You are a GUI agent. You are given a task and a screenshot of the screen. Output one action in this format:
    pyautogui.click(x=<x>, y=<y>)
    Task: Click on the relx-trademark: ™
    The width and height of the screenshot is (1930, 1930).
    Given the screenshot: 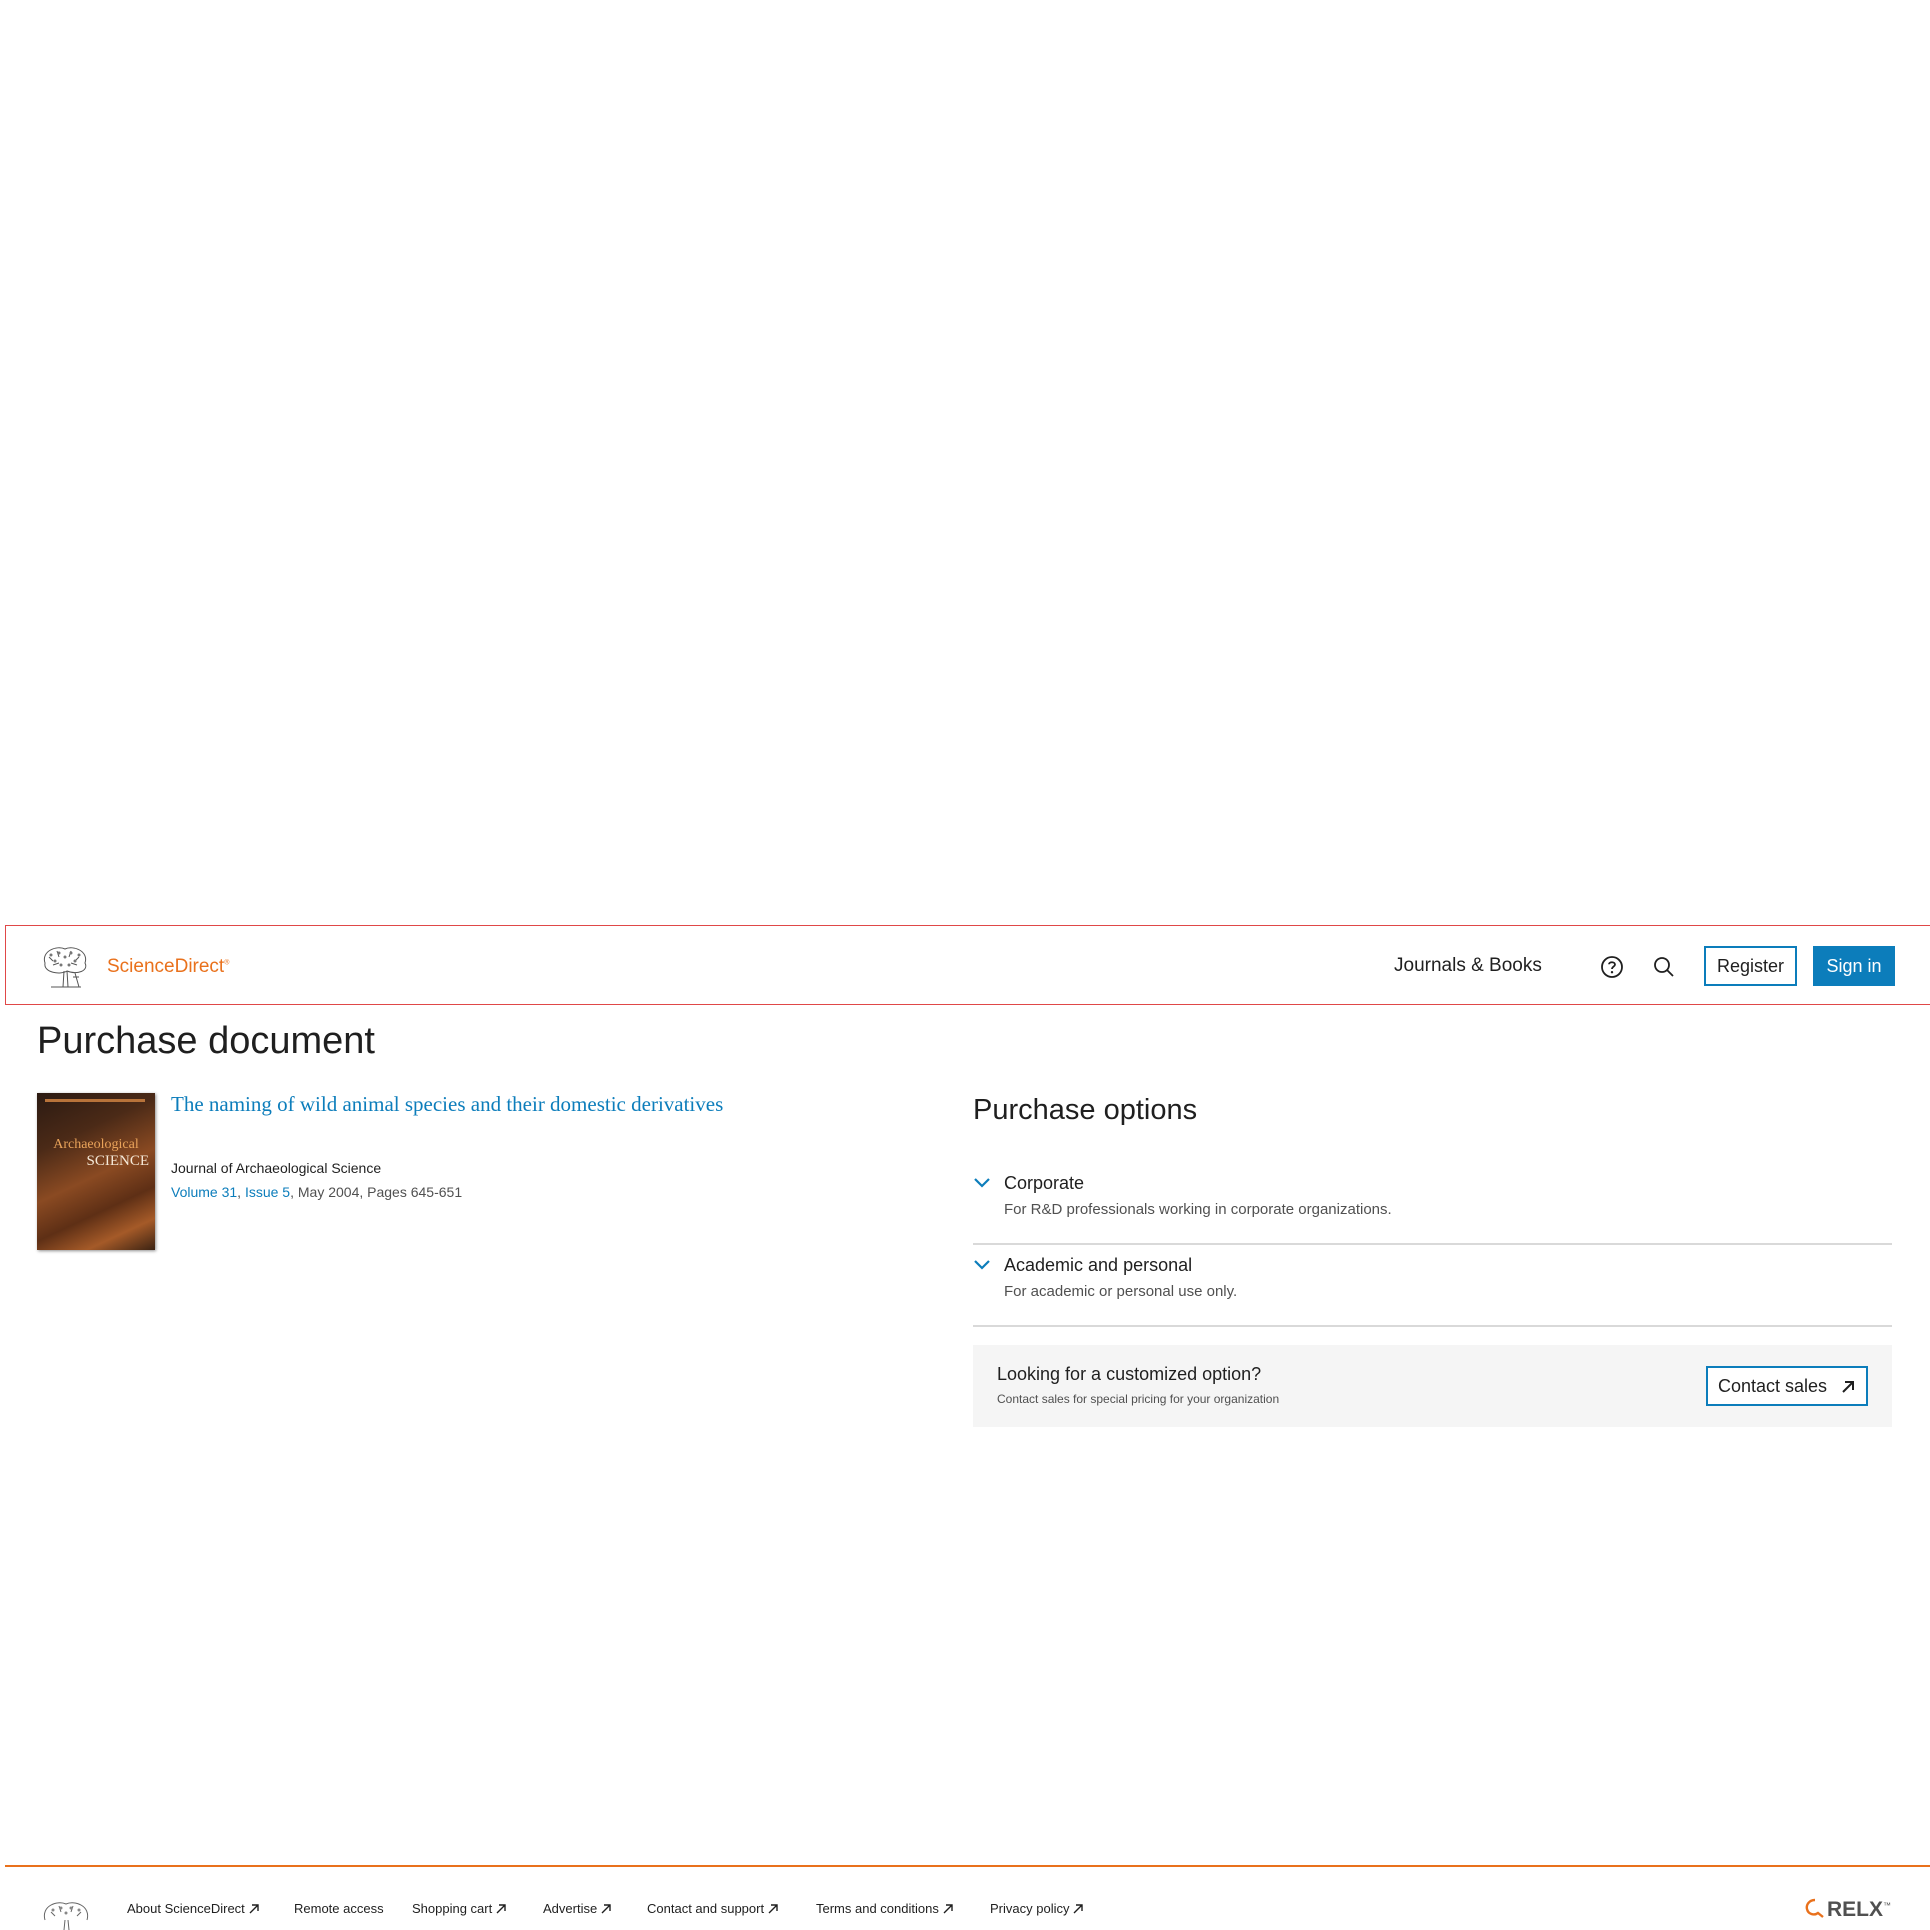 What is the action you would take?
    pyautogui.click(x=1887, y=1905)
    